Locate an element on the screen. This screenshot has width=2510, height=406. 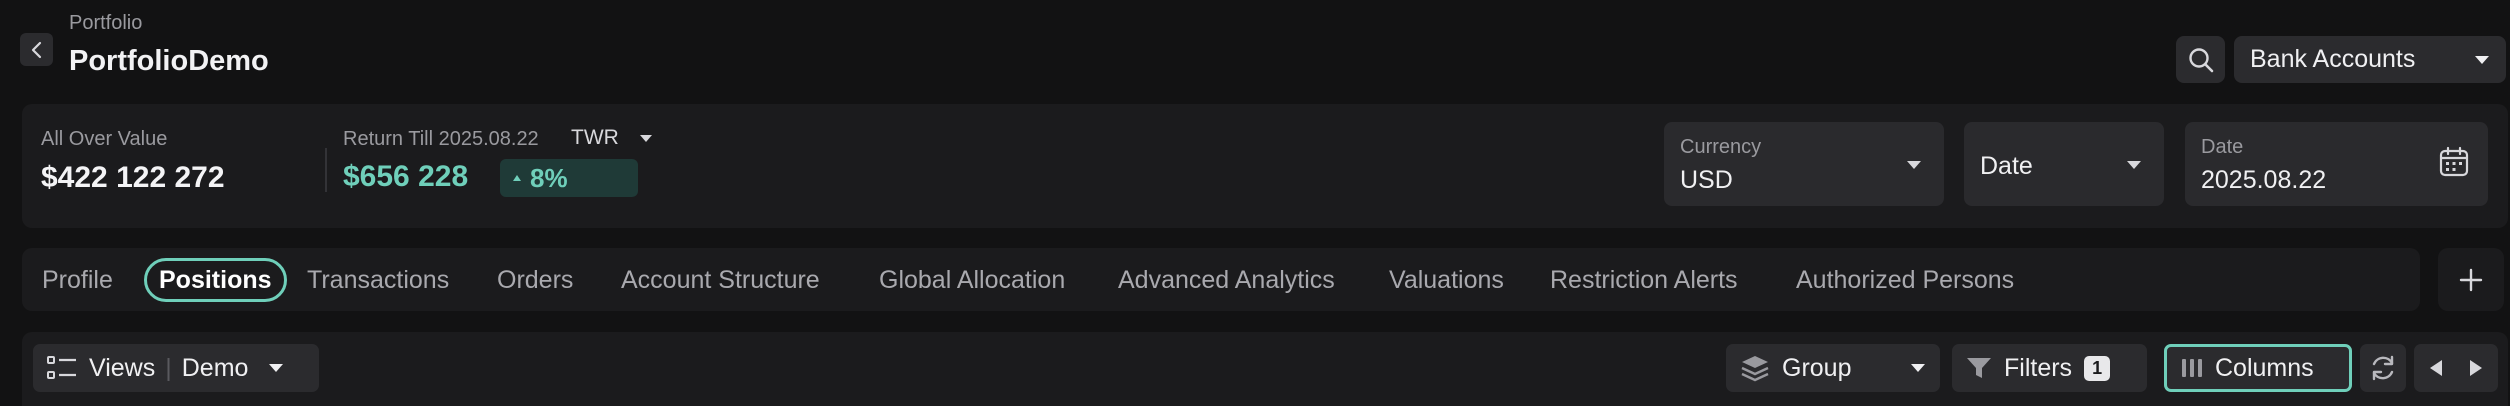
scroll-nav-group is located at coordinates (2456, 368).